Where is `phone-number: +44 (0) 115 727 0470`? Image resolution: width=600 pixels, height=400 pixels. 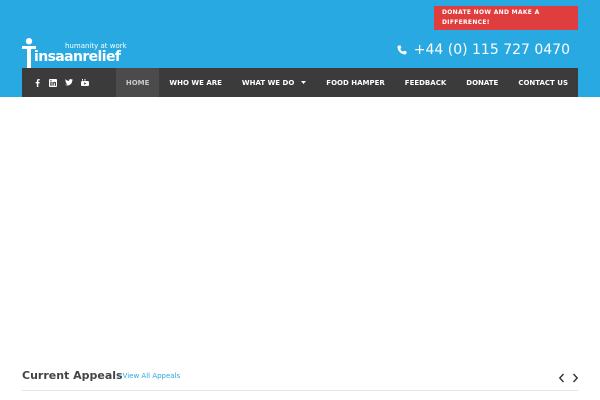
phone-number: +44 (0) 115 727 0470 is located at coordinates (483, 50).